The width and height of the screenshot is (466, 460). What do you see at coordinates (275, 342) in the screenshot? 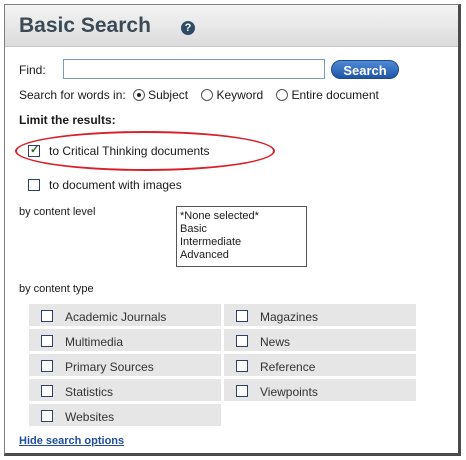
I see `type-label: News` at bounding box center [275, 342].